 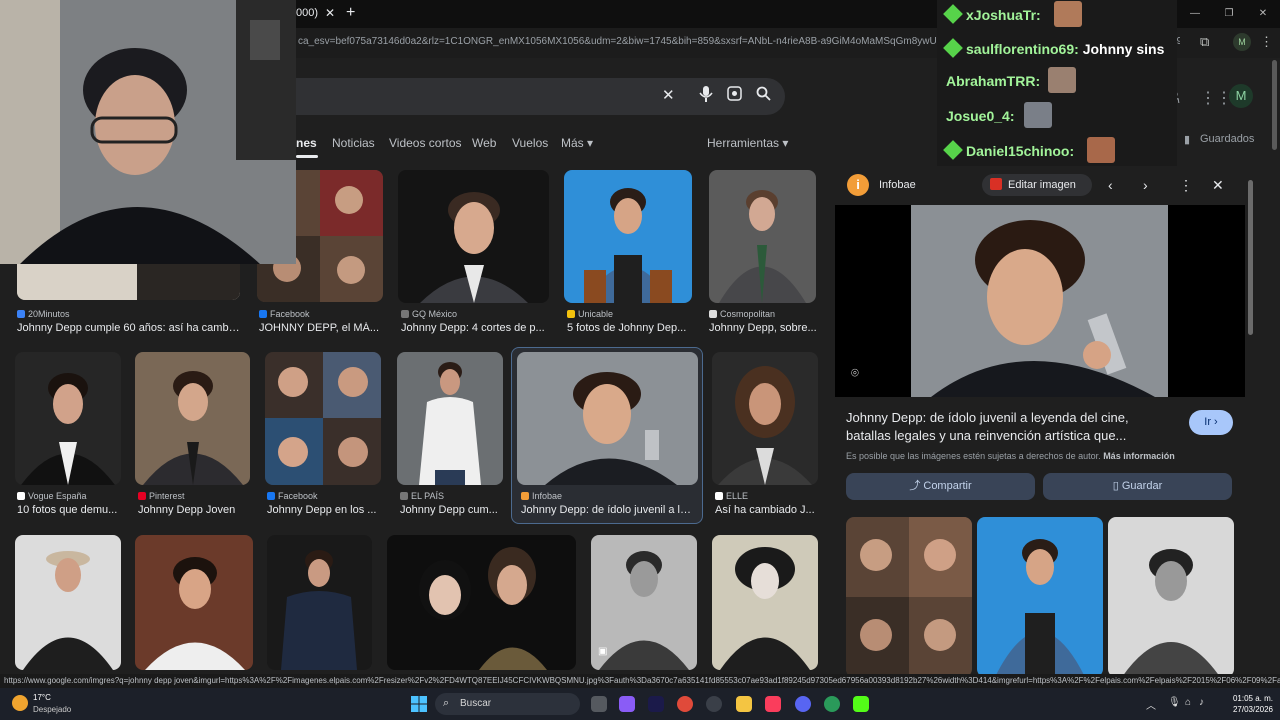 I want to click on result-source: ELLE, so click(x=731, y=496).